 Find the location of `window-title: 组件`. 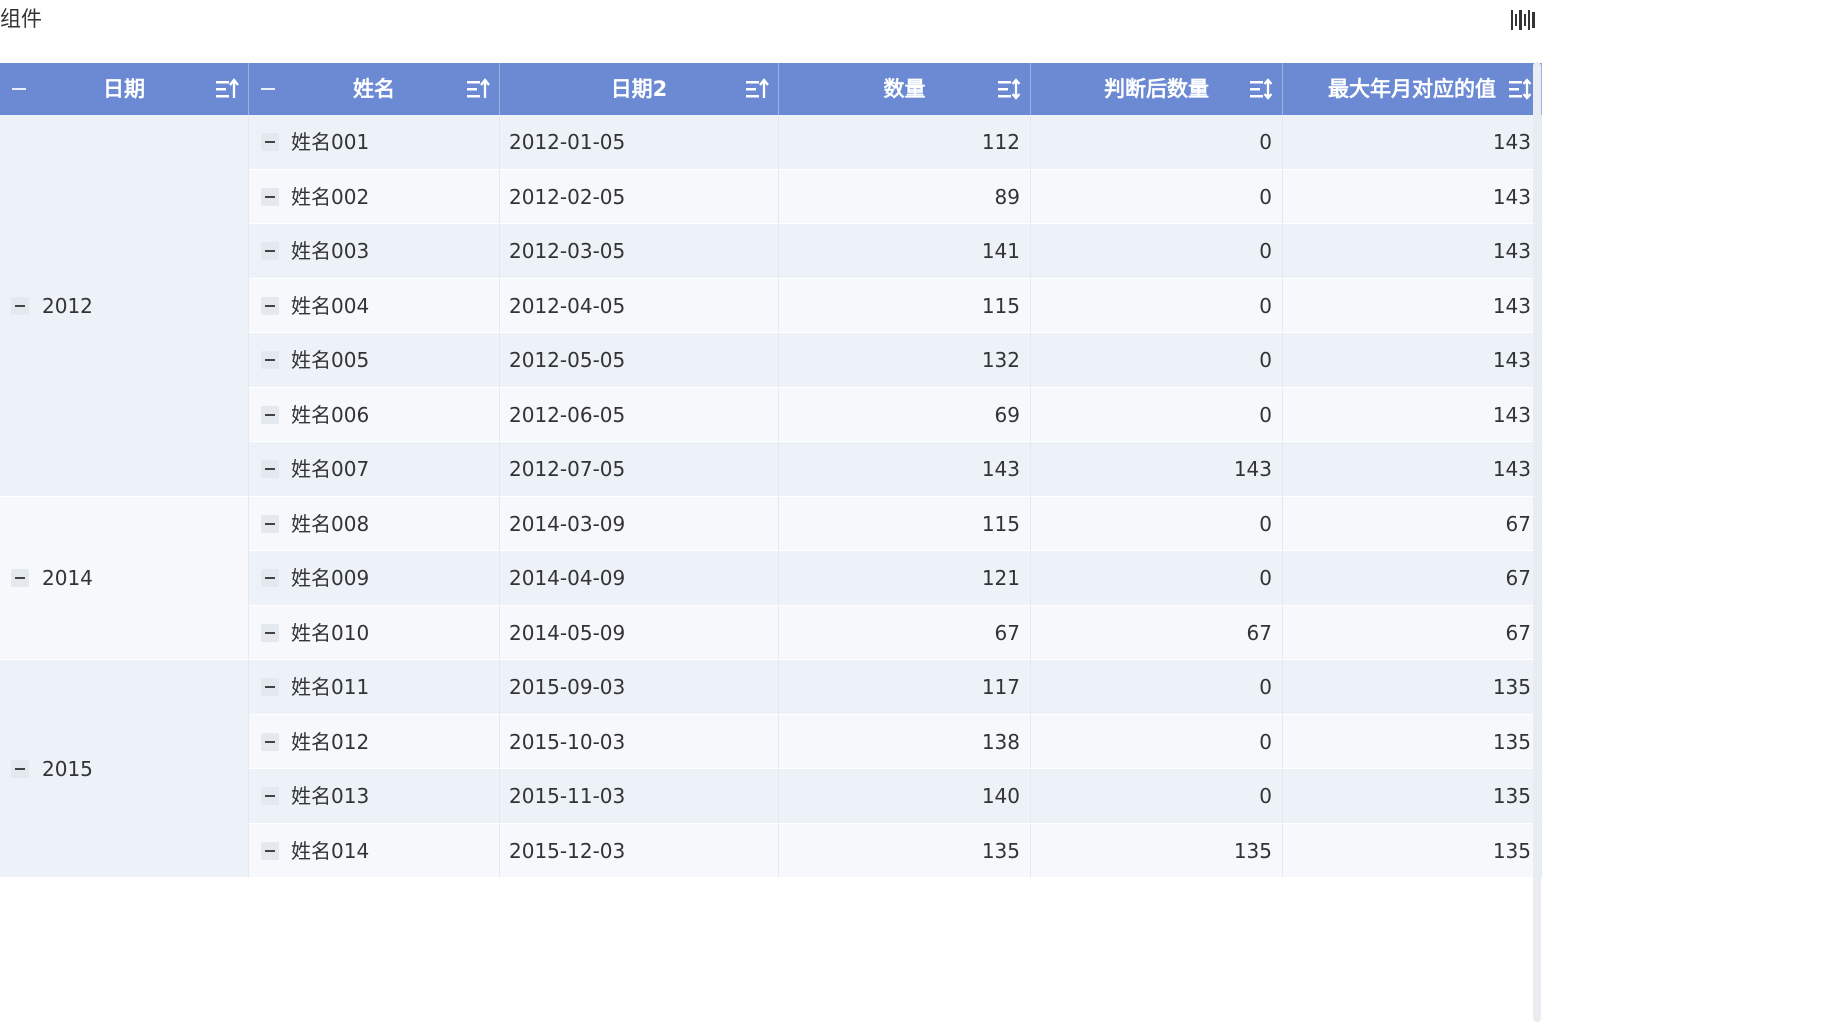

window-title: 组件 is located at coordinates (21, 19).